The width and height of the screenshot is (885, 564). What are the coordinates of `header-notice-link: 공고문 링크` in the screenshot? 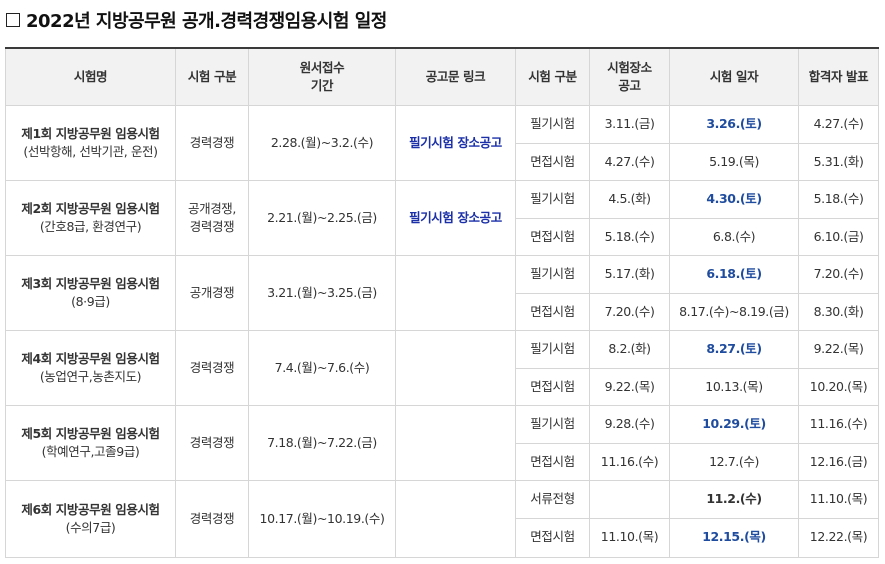 It's located at (455, 76).